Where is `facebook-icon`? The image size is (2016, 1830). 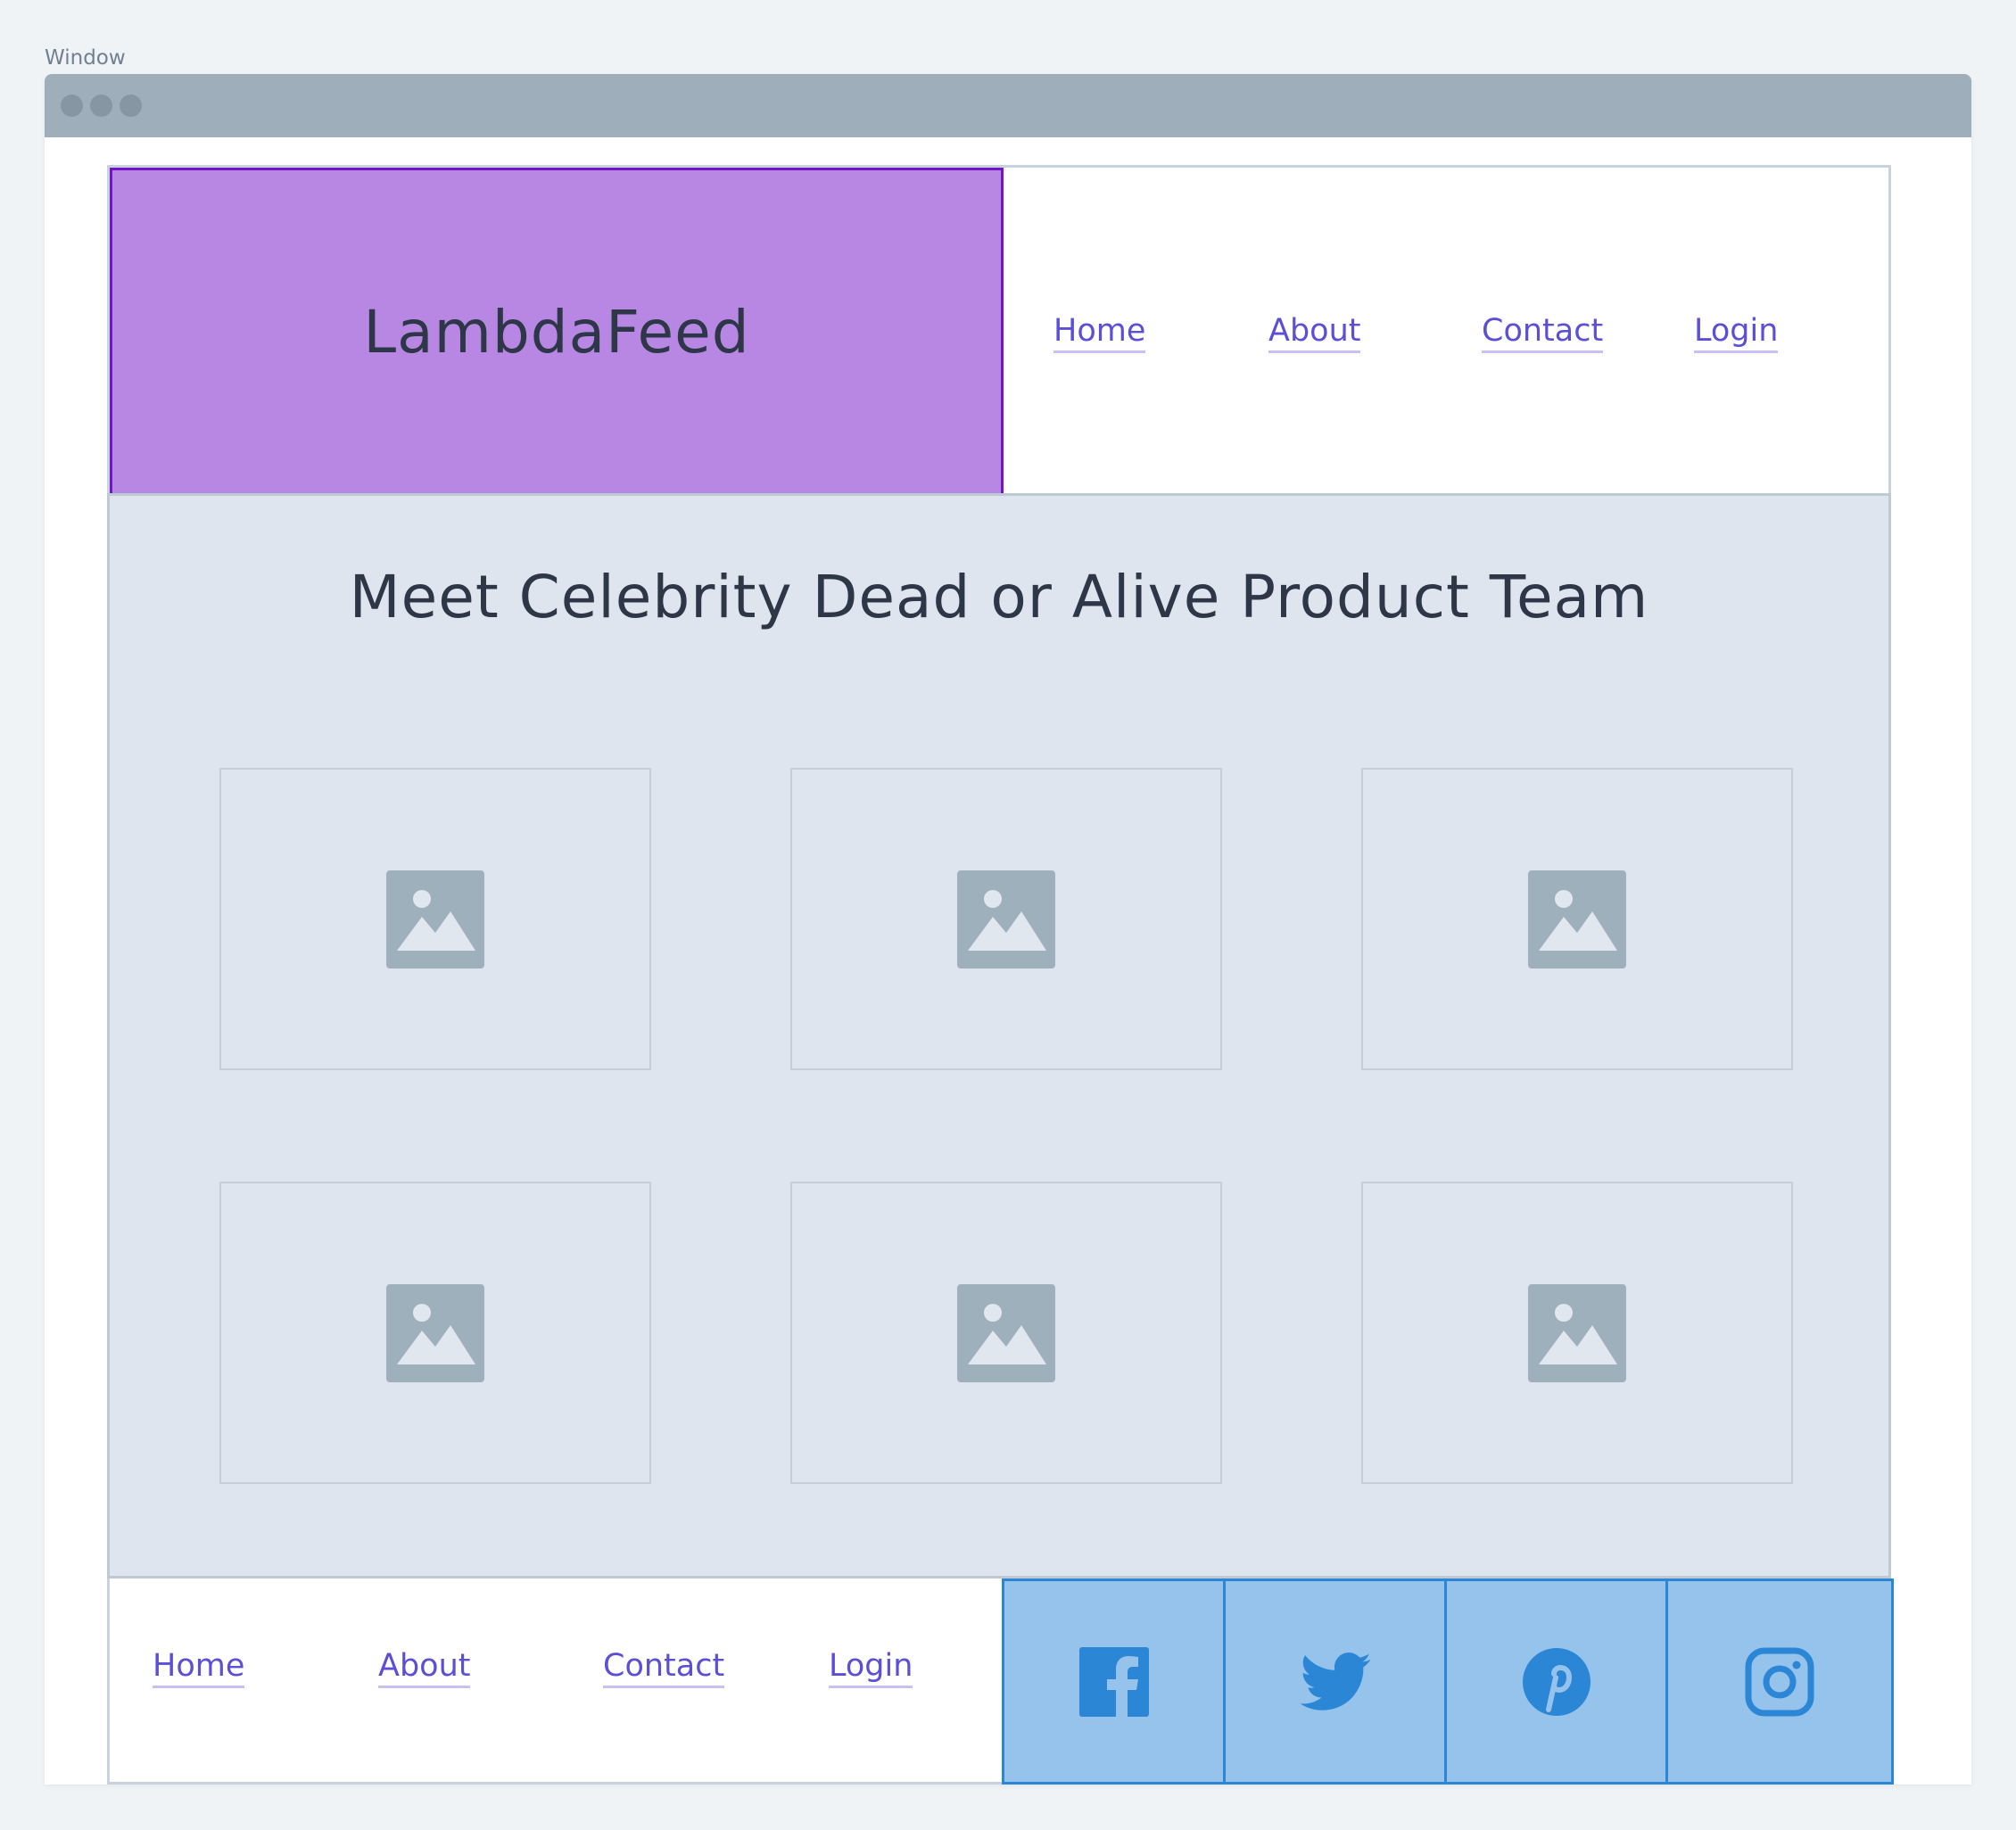
facebook-icon is located at coordinates (1113, 1682).